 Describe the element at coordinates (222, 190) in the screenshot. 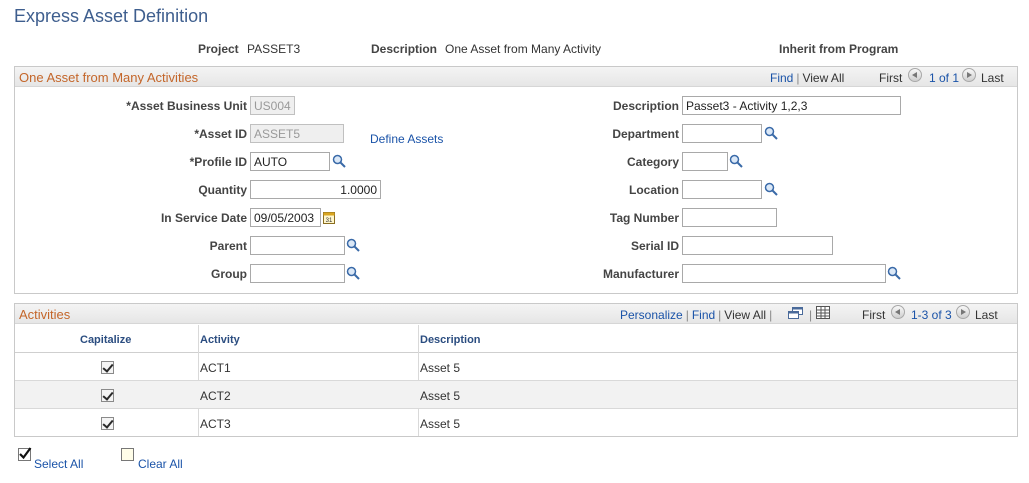

I see `quantity-label: Quantity` at that location.